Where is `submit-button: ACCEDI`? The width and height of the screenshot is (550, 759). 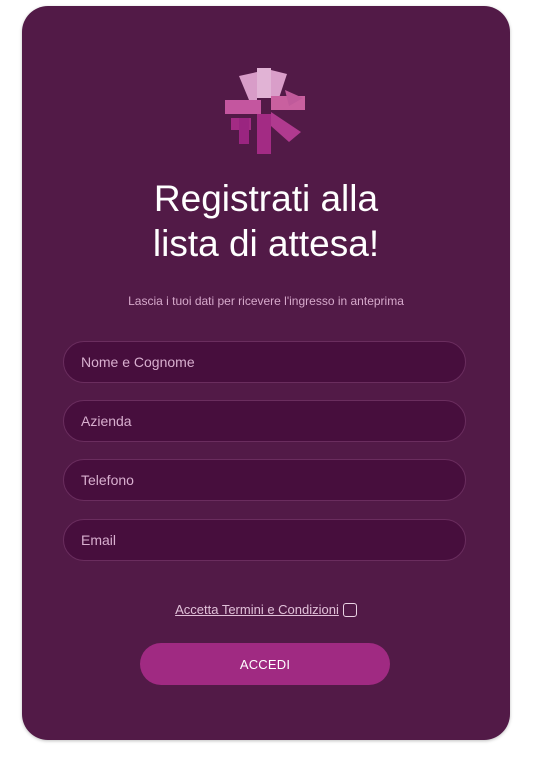
submit-button: ACCEDI is located at coordinates (265, 664).